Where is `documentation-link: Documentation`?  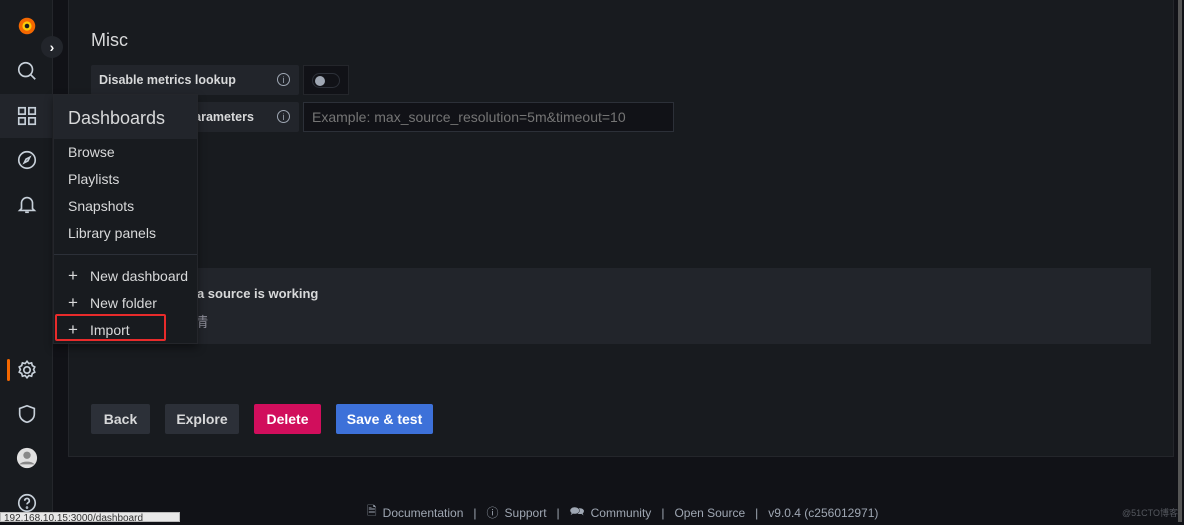 documentation-link: Documentation is located at coordinates (423, 513).